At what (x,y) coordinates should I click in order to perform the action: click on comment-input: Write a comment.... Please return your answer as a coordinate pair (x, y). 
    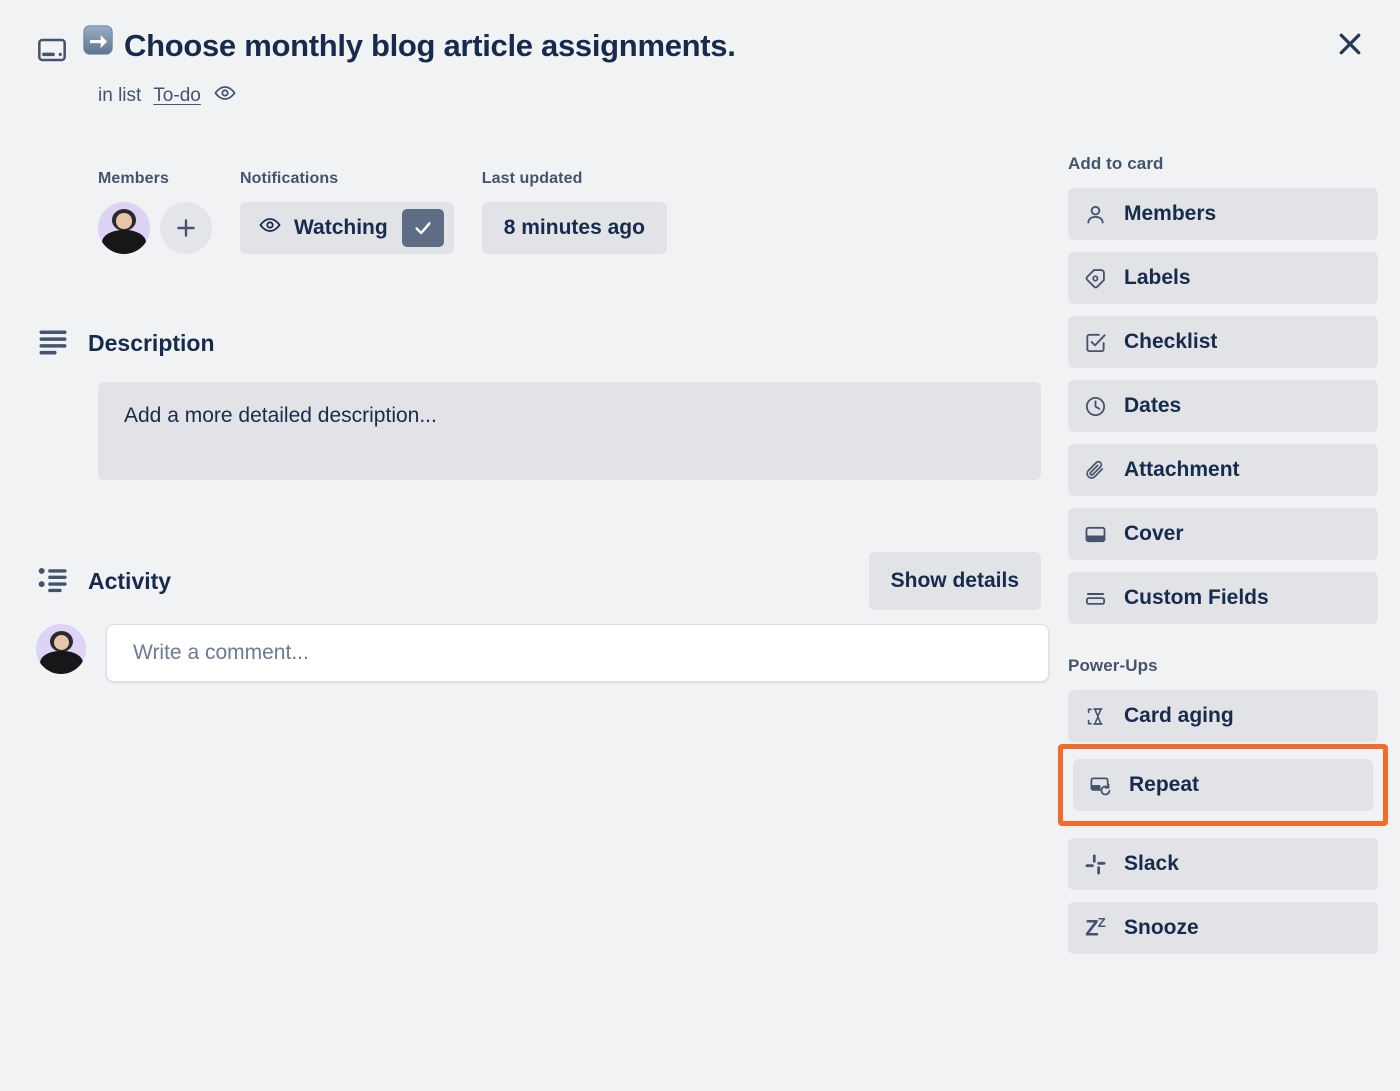
    Looking at the image, I should click on (577, 653).